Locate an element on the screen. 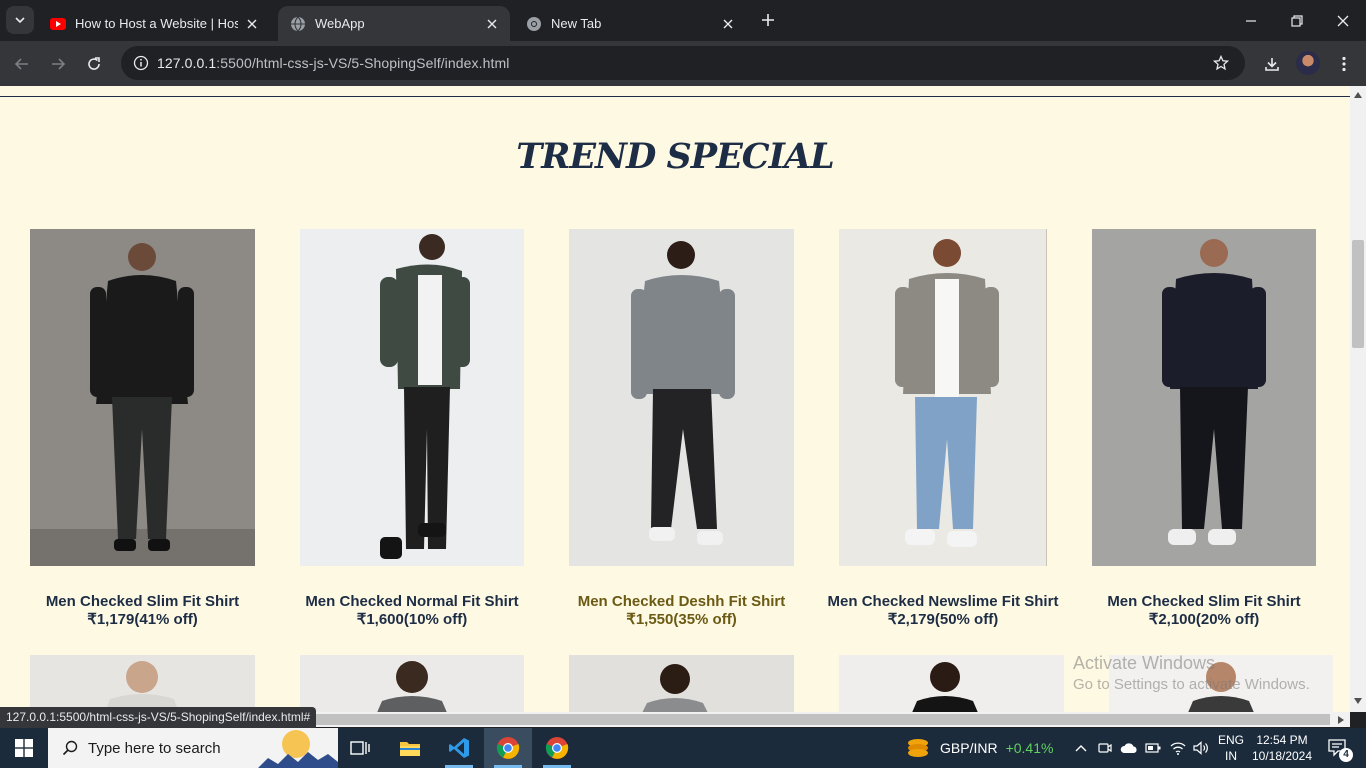  camera-icon is located at coordinates (1105, 748).